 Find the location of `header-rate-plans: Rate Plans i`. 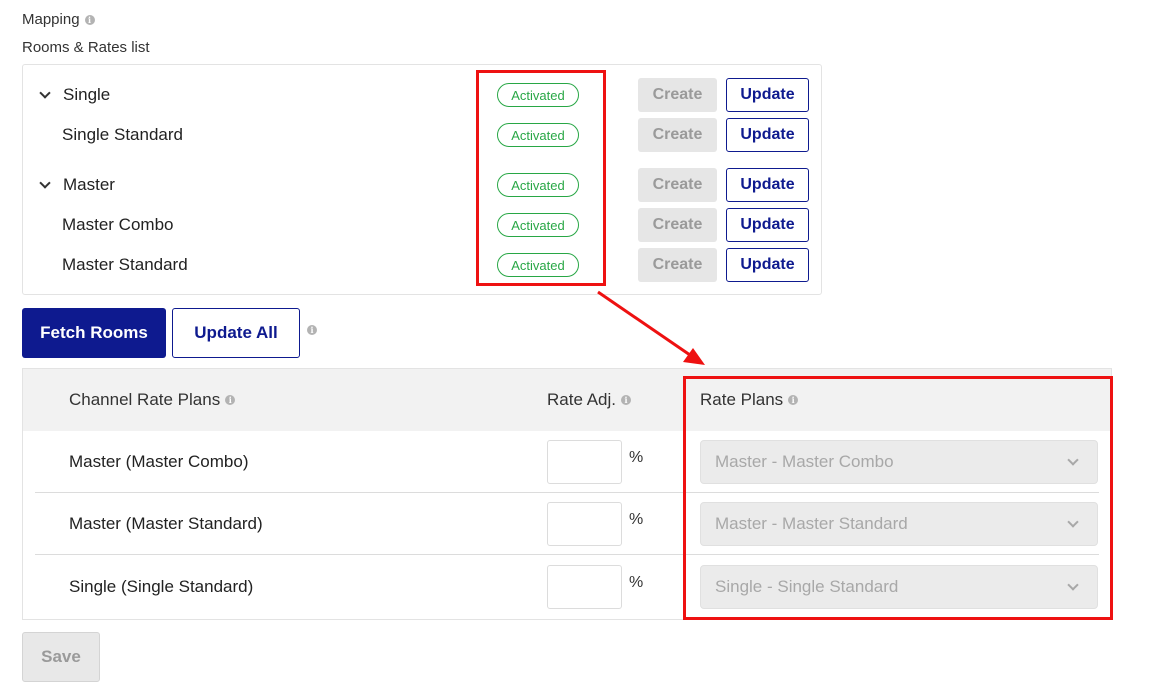

header-rate-plans: Rate Plans i is located at coordinates (749, 400).